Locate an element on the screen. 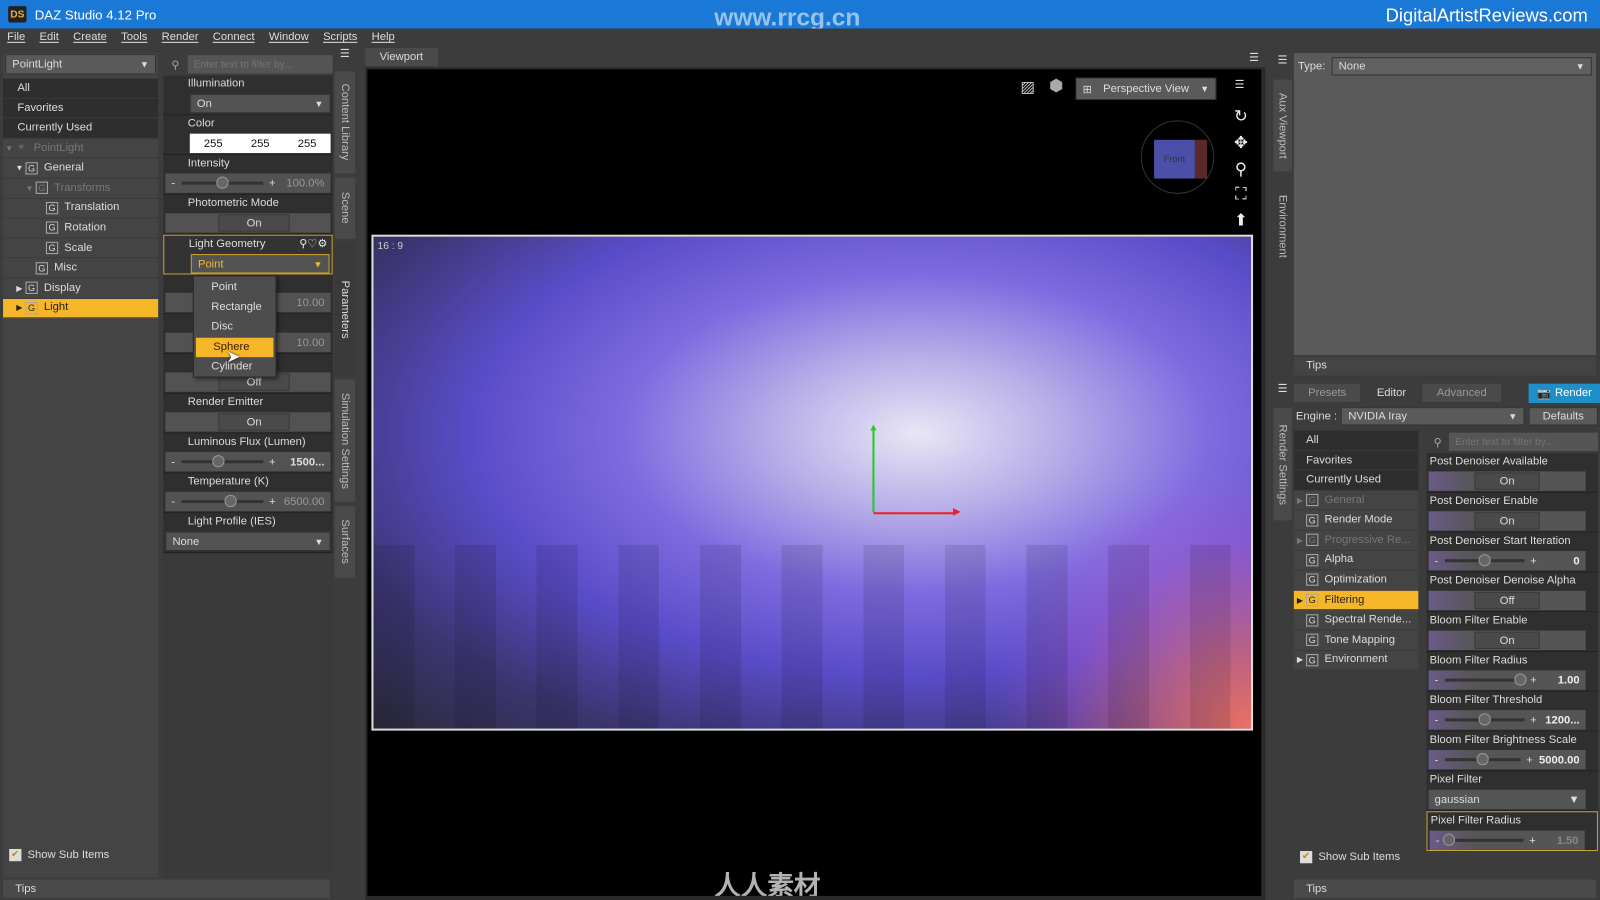 The height and width of the screenshot is (900, 1600). filter-currently-used: Currently Used is located at coordinates (81, 128).